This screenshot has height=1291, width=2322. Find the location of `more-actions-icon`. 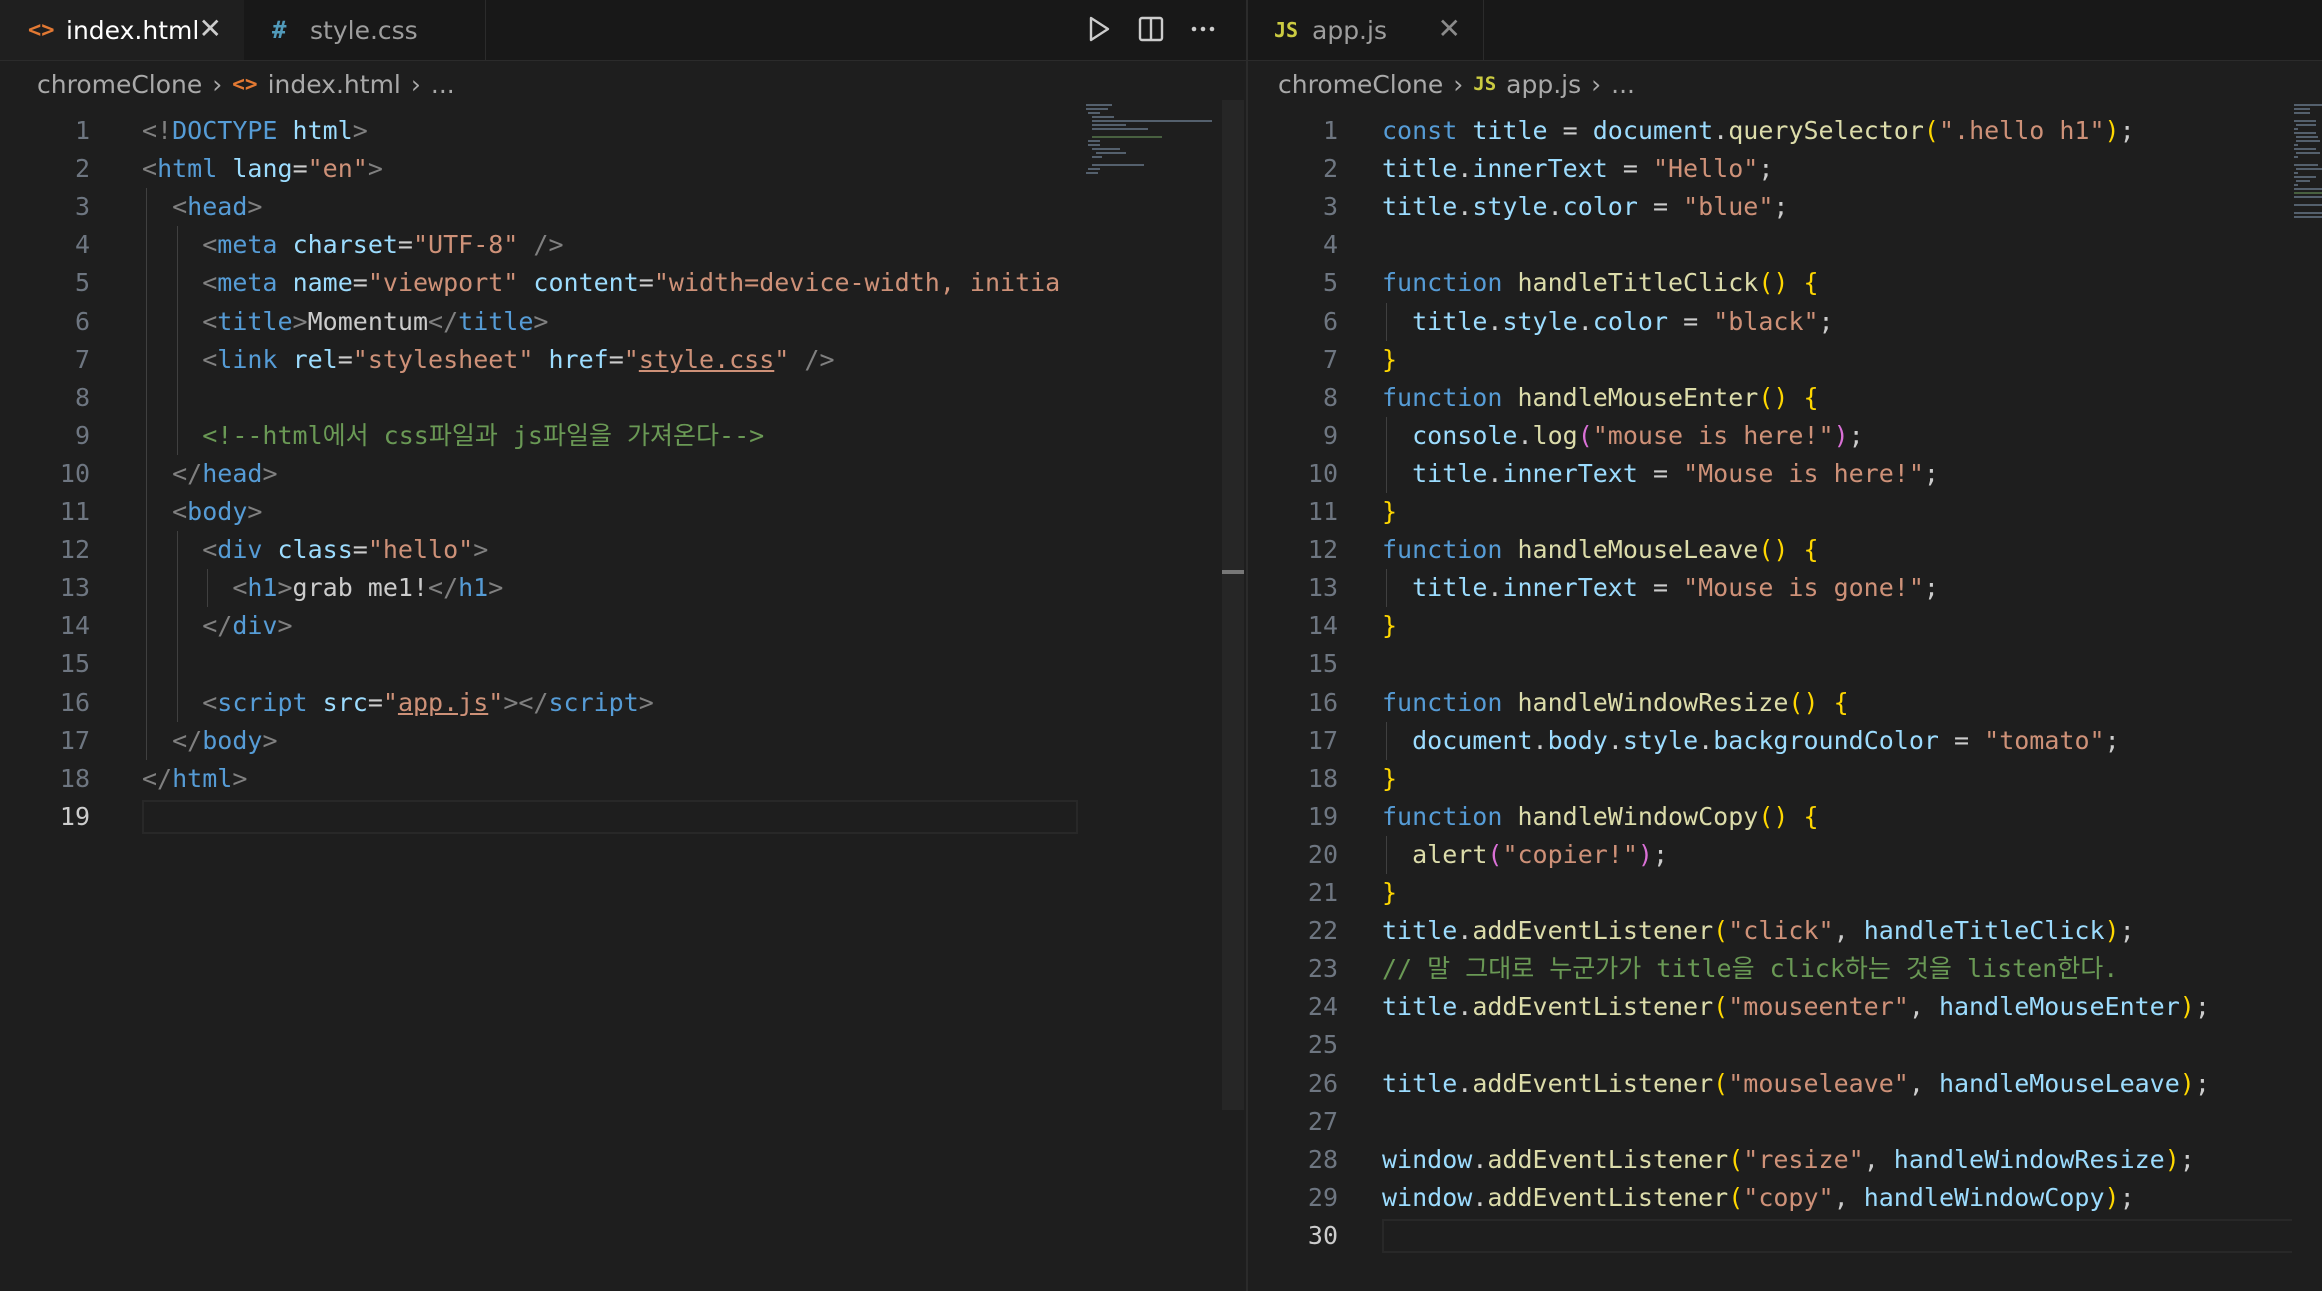

more-actions-icon is located at coordinates (1203, 29).